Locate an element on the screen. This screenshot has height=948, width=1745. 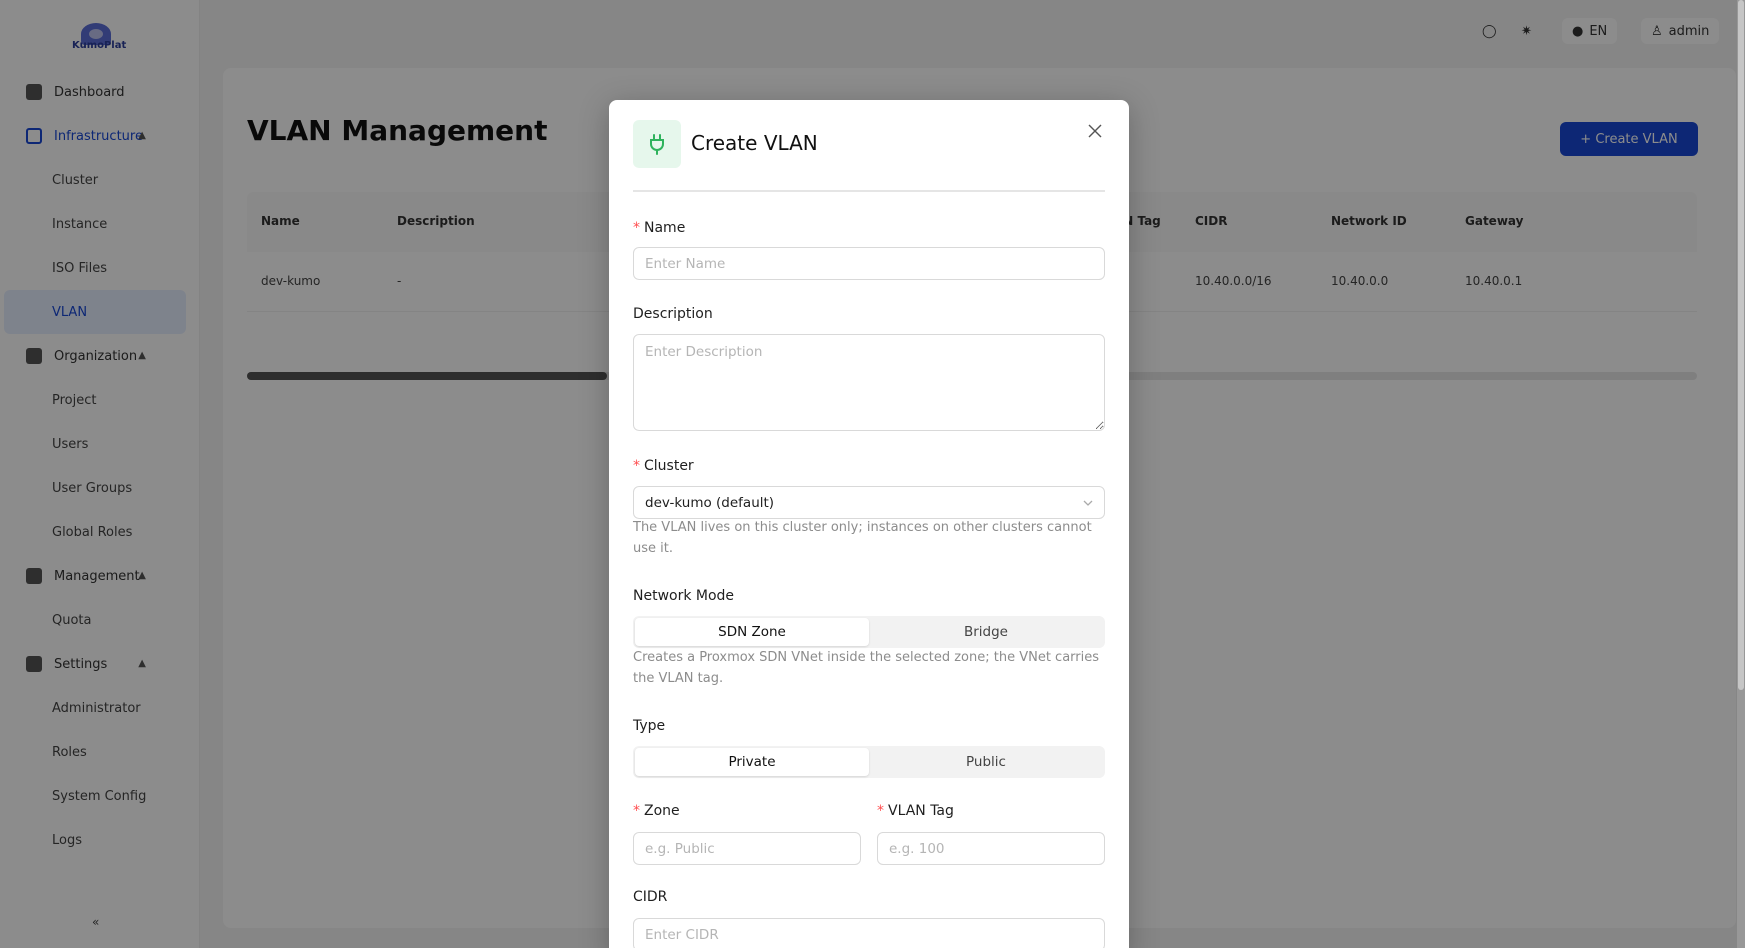
type-segmented: Private Public is located at coordinates (869, 762).